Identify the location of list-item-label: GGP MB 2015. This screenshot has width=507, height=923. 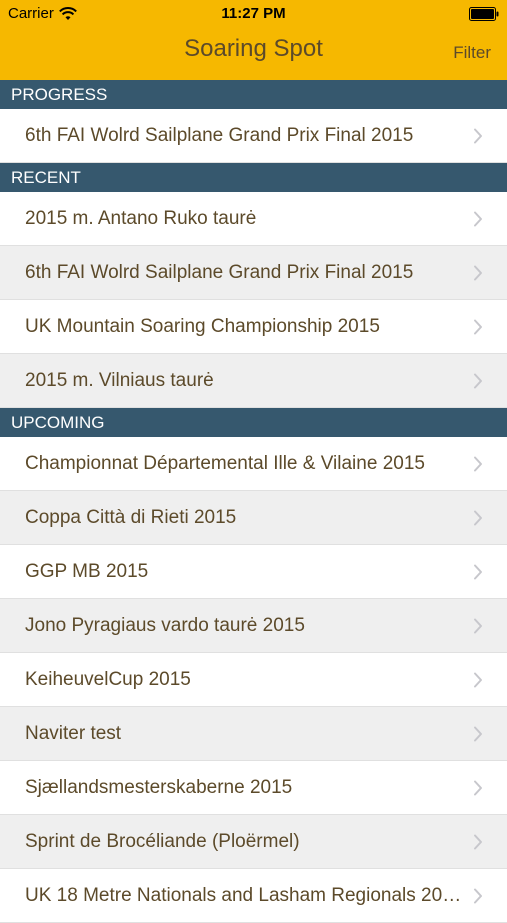
(87, 571).